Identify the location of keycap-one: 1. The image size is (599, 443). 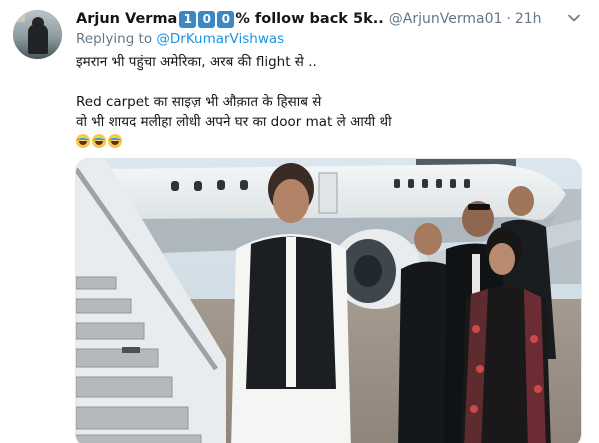
(188, 19).